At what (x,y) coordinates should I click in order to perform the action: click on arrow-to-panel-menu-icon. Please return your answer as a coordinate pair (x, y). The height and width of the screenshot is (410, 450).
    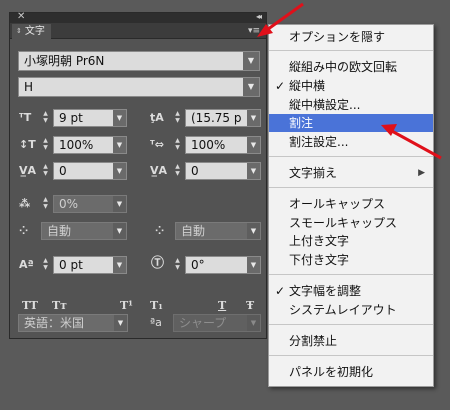
    Looking at the image, I should click on (280, 19).